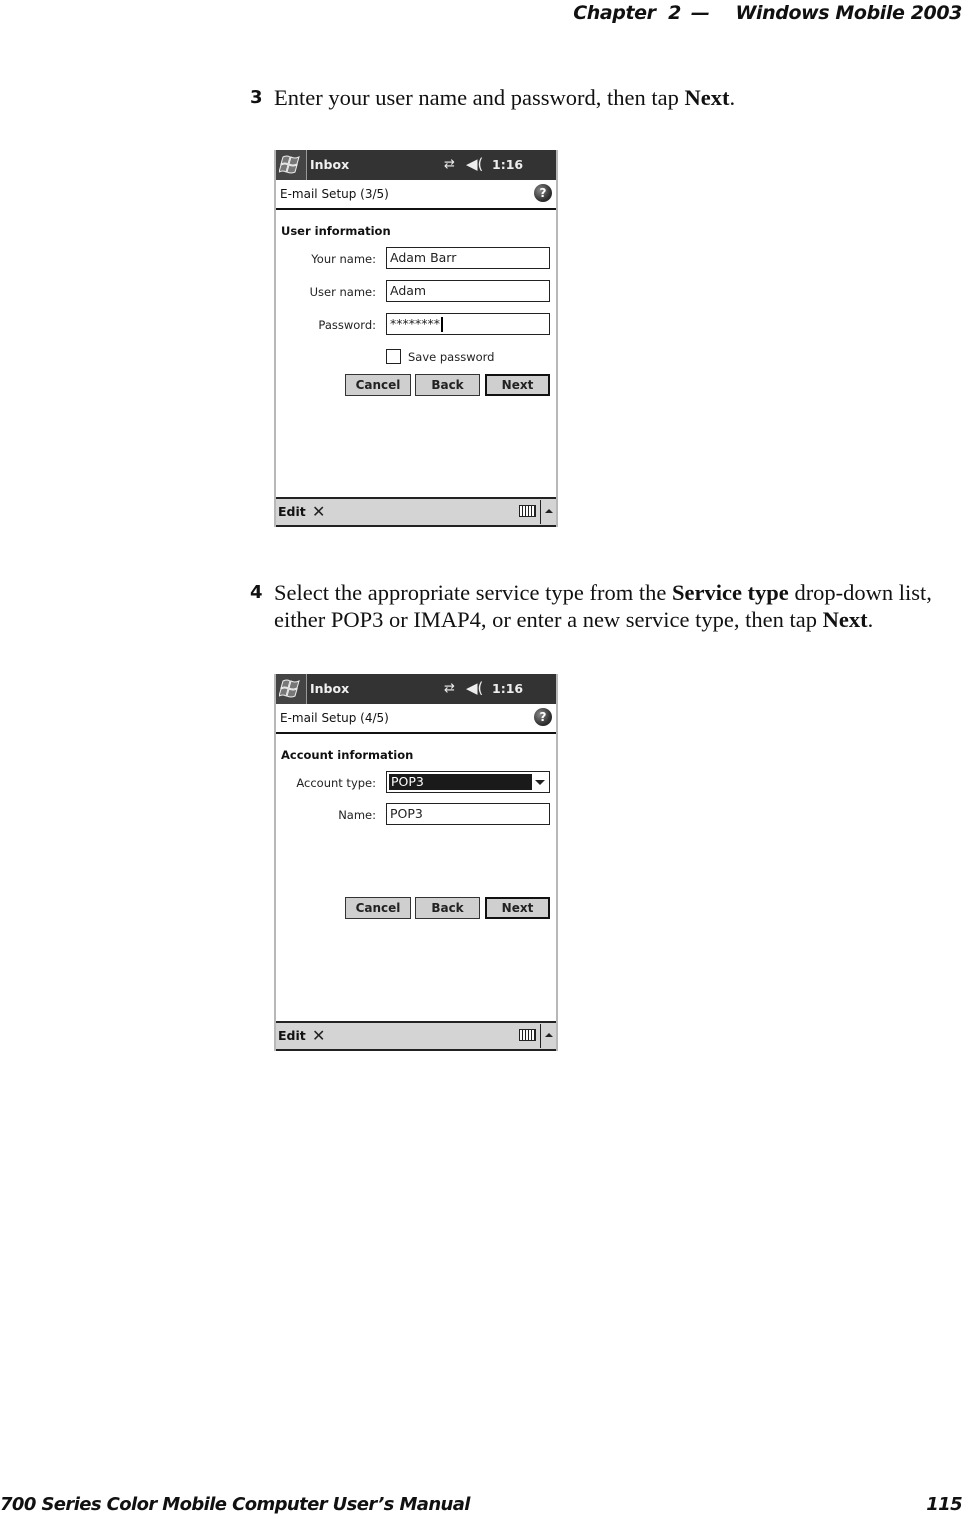 The height and width of the screenshot is (1519, 968). Describe the element at coordinates (468, 324) in the screenshot. I see `password-field: ********` at that location.